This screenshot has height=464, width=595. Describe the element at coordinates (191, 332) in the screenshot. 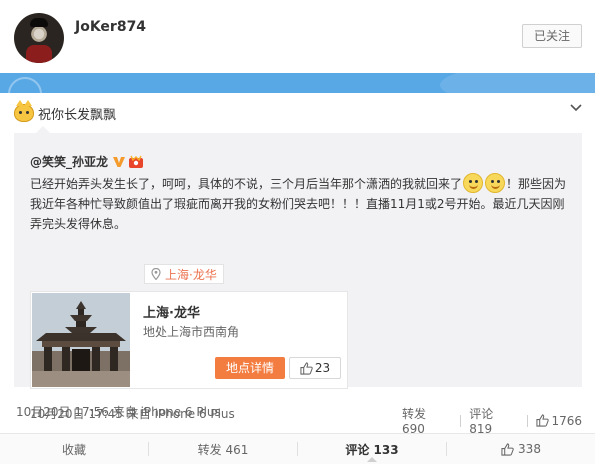

I see `location-card-subtitle: 地处上海市西南角` at that location.